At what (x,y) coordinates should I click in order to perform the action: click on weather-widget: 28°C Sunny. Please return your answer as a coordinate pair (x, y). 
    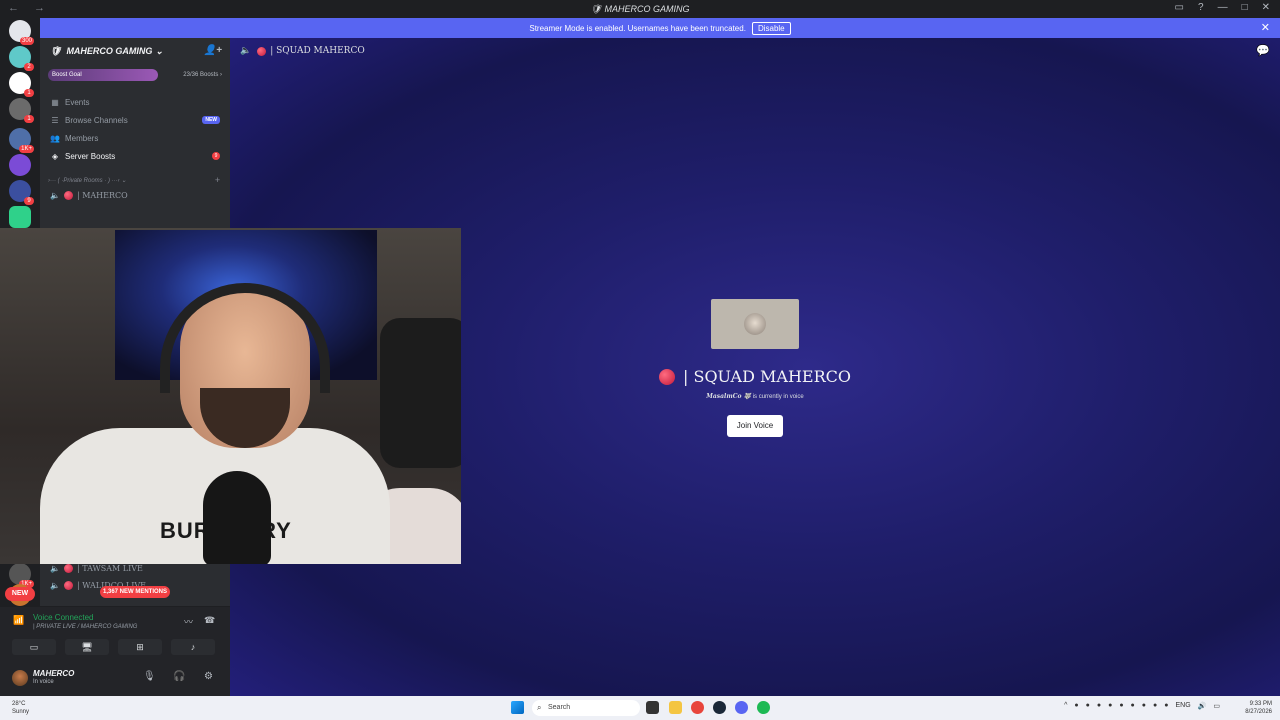
    Looking at the image, I should click on (20, 708).